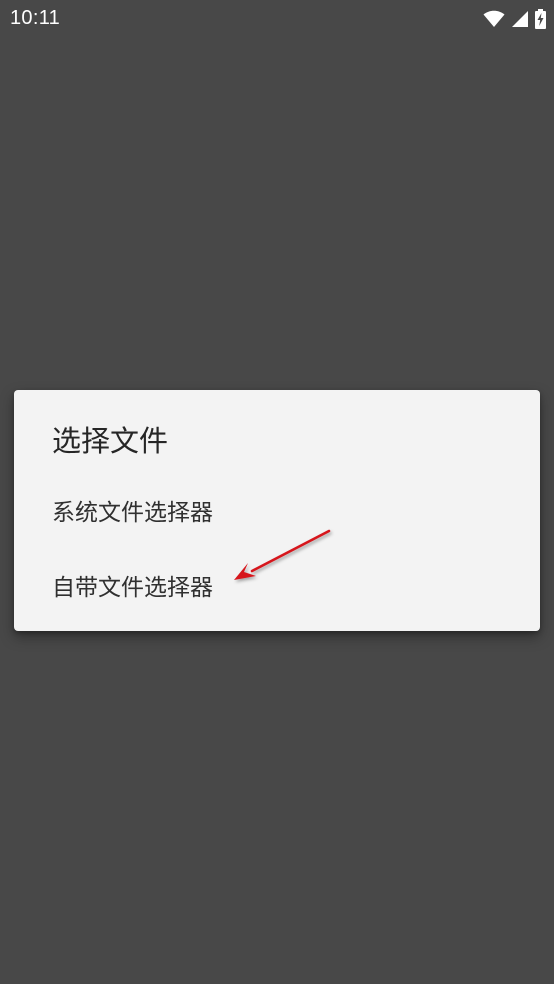 Image resolution: width=554 pixels, height=984 pixels. I want to click on cell-signal-icon, so click(520, 19).